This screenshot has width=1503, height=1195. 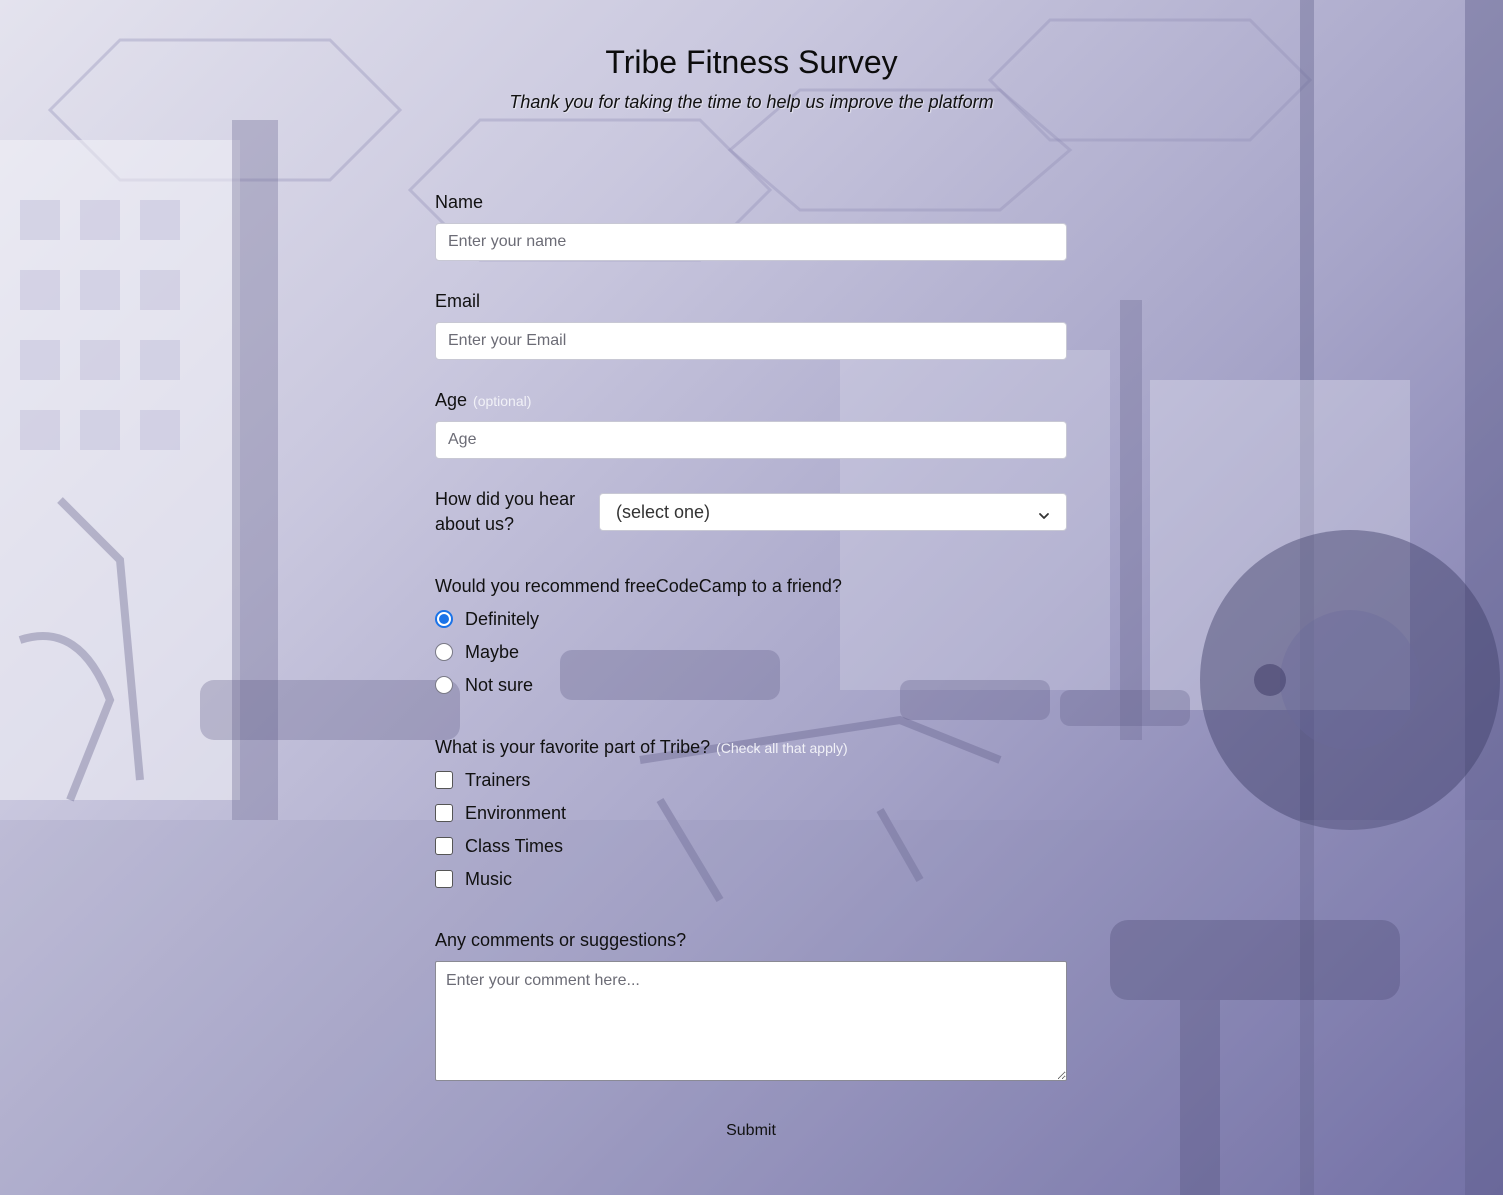 What do you see at coordinates (444, 813) in the screenshot?
I see `checkbox-environment` at bounding box center [444, 813].